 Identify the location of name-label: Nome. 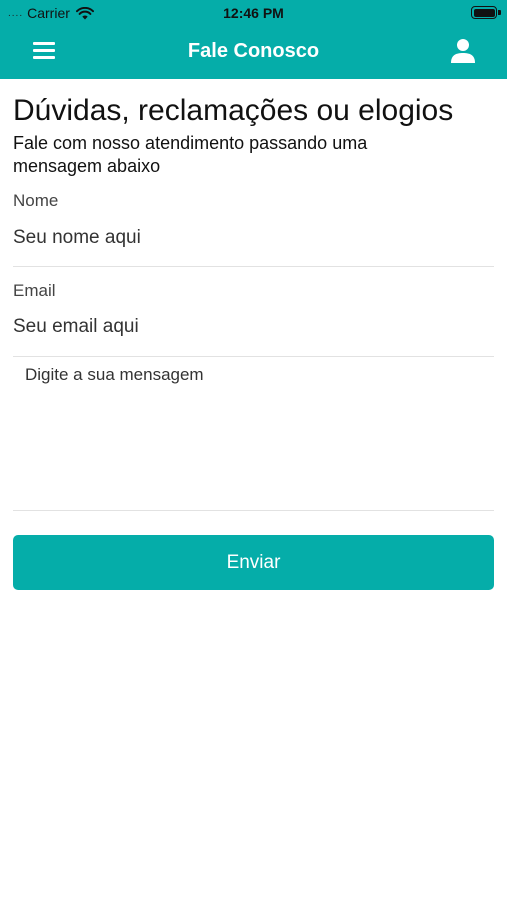
(36, 200).